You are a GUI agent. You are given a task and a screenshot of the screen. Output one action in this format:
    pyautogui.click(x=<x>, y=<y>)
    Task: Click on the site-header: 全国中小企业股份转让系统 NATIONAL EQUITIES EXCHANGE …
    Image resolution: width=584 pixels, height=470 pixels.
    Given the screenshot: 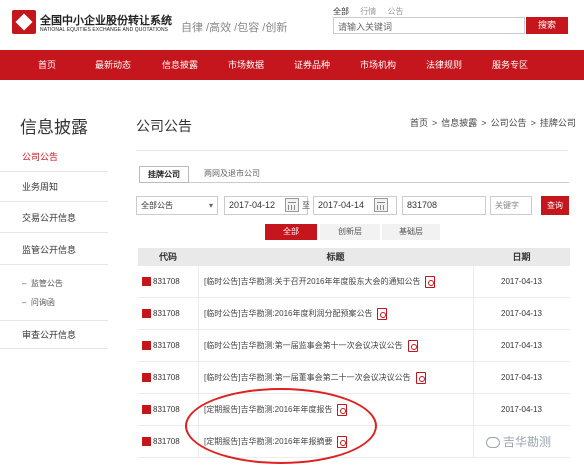 What is the action you would take?
    pyautogui.click(x=292, y=25)
    